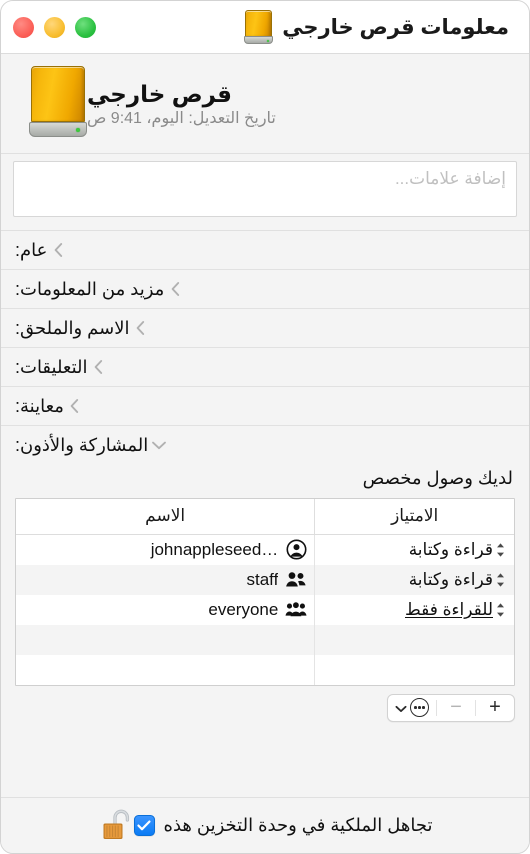 The image size is (530, 854). Describe the element at coordinates (265, 406) in the screenshot. I see `section-preview: معاينة:` at that location.